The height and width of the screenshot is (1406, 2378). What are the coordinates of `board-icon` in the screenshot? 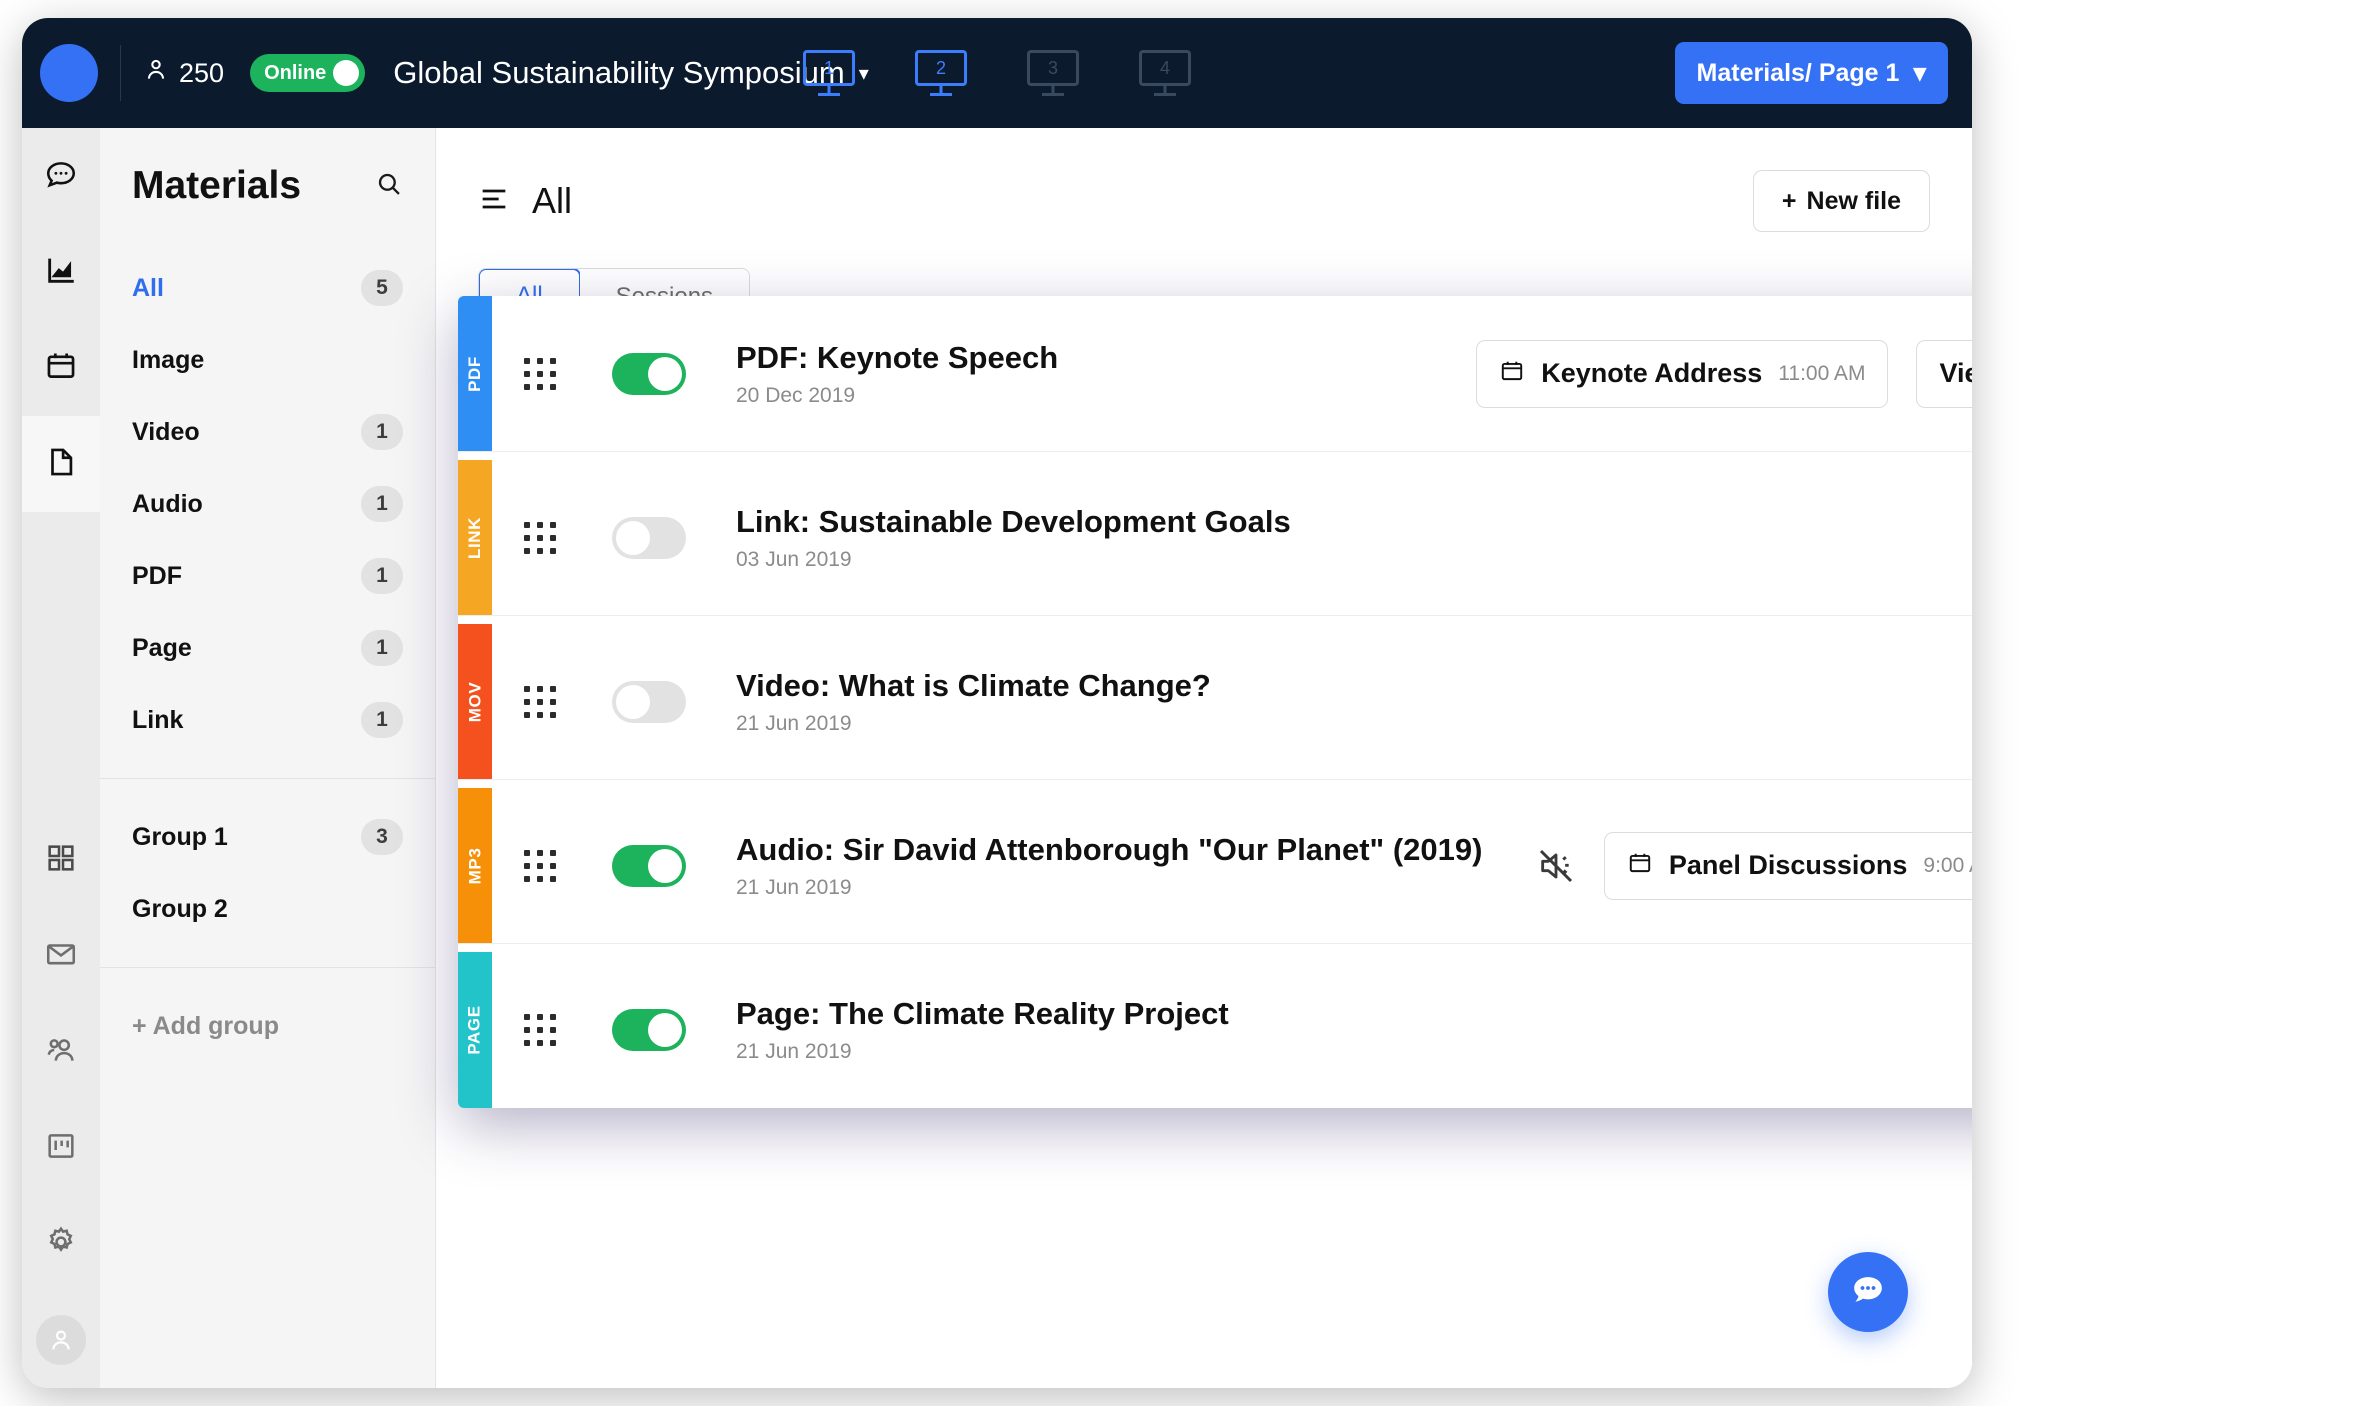 It's located at (61, 1148).